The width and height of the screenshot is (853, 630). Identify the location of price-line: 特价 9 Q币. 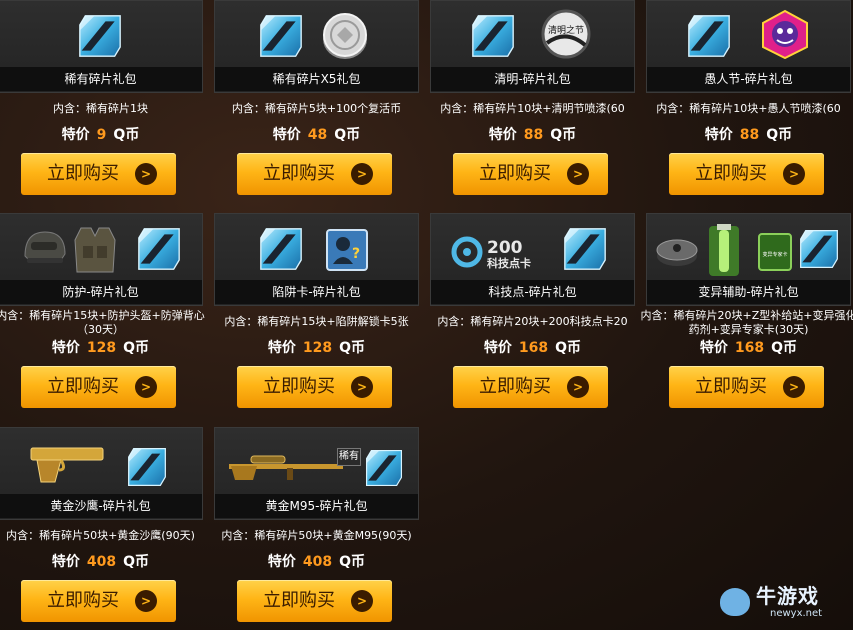
(101, 135).